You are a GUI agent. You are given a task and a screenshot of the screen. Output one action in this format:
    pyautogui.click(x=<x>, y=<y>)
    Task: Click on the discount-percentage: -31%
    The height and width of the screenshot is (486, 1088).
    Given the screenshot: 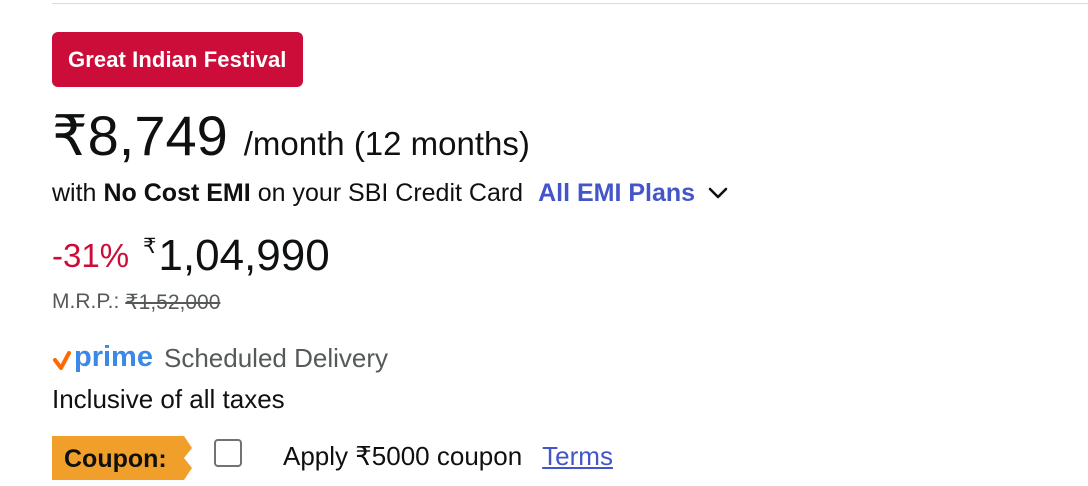 What is the action you would take?
    pyautogui.click(x=91, y=255)
    